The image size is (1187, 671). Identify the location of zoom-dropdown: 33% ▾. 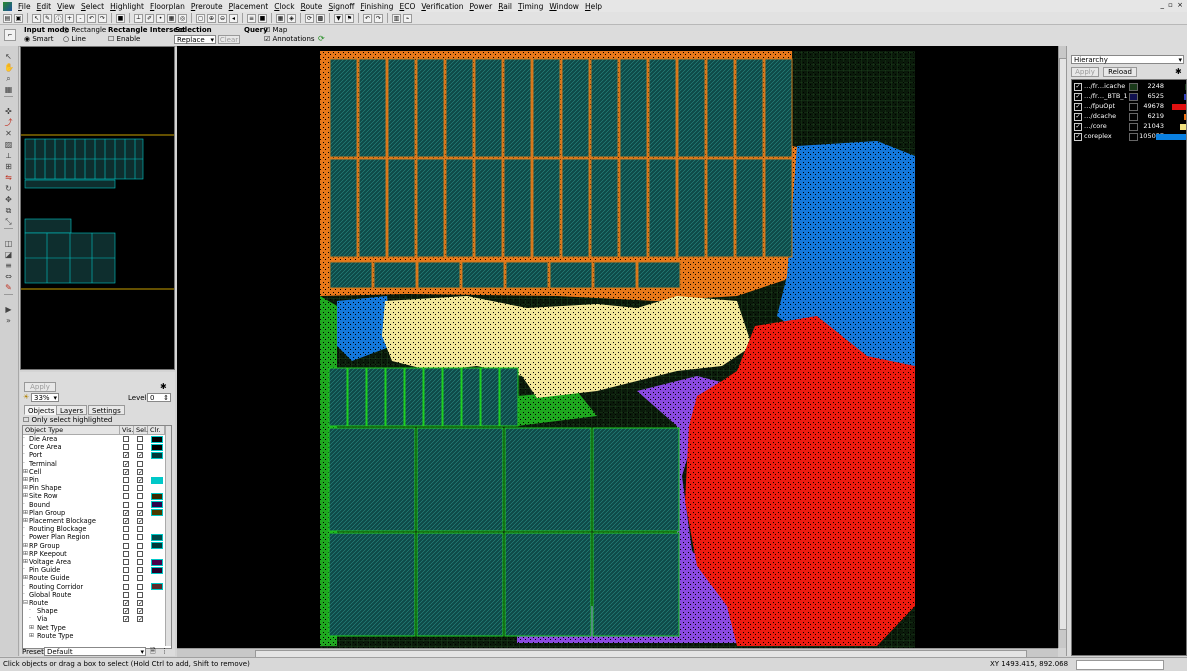
(45, 397).